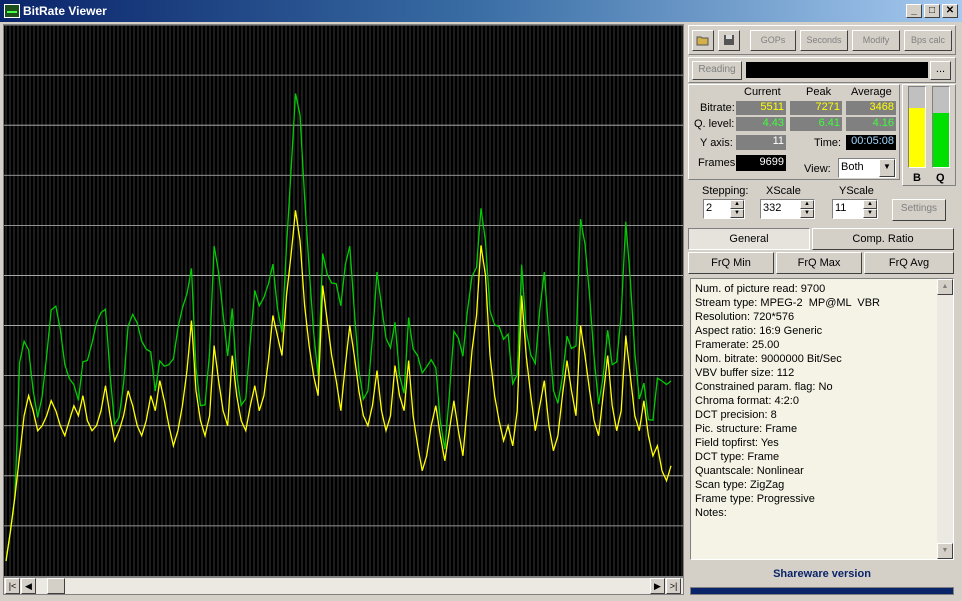  I want to click on info-line: Framerate: 25.00, so click(737, 345).